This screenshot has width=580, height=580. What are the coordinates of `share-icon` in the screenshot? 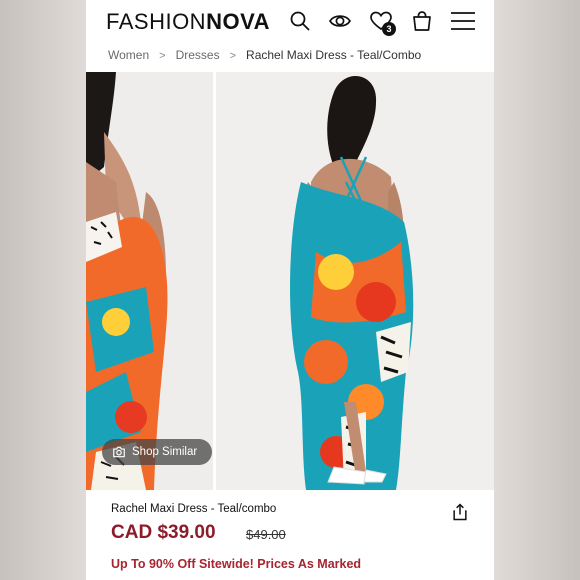 It's located at (460, 512).